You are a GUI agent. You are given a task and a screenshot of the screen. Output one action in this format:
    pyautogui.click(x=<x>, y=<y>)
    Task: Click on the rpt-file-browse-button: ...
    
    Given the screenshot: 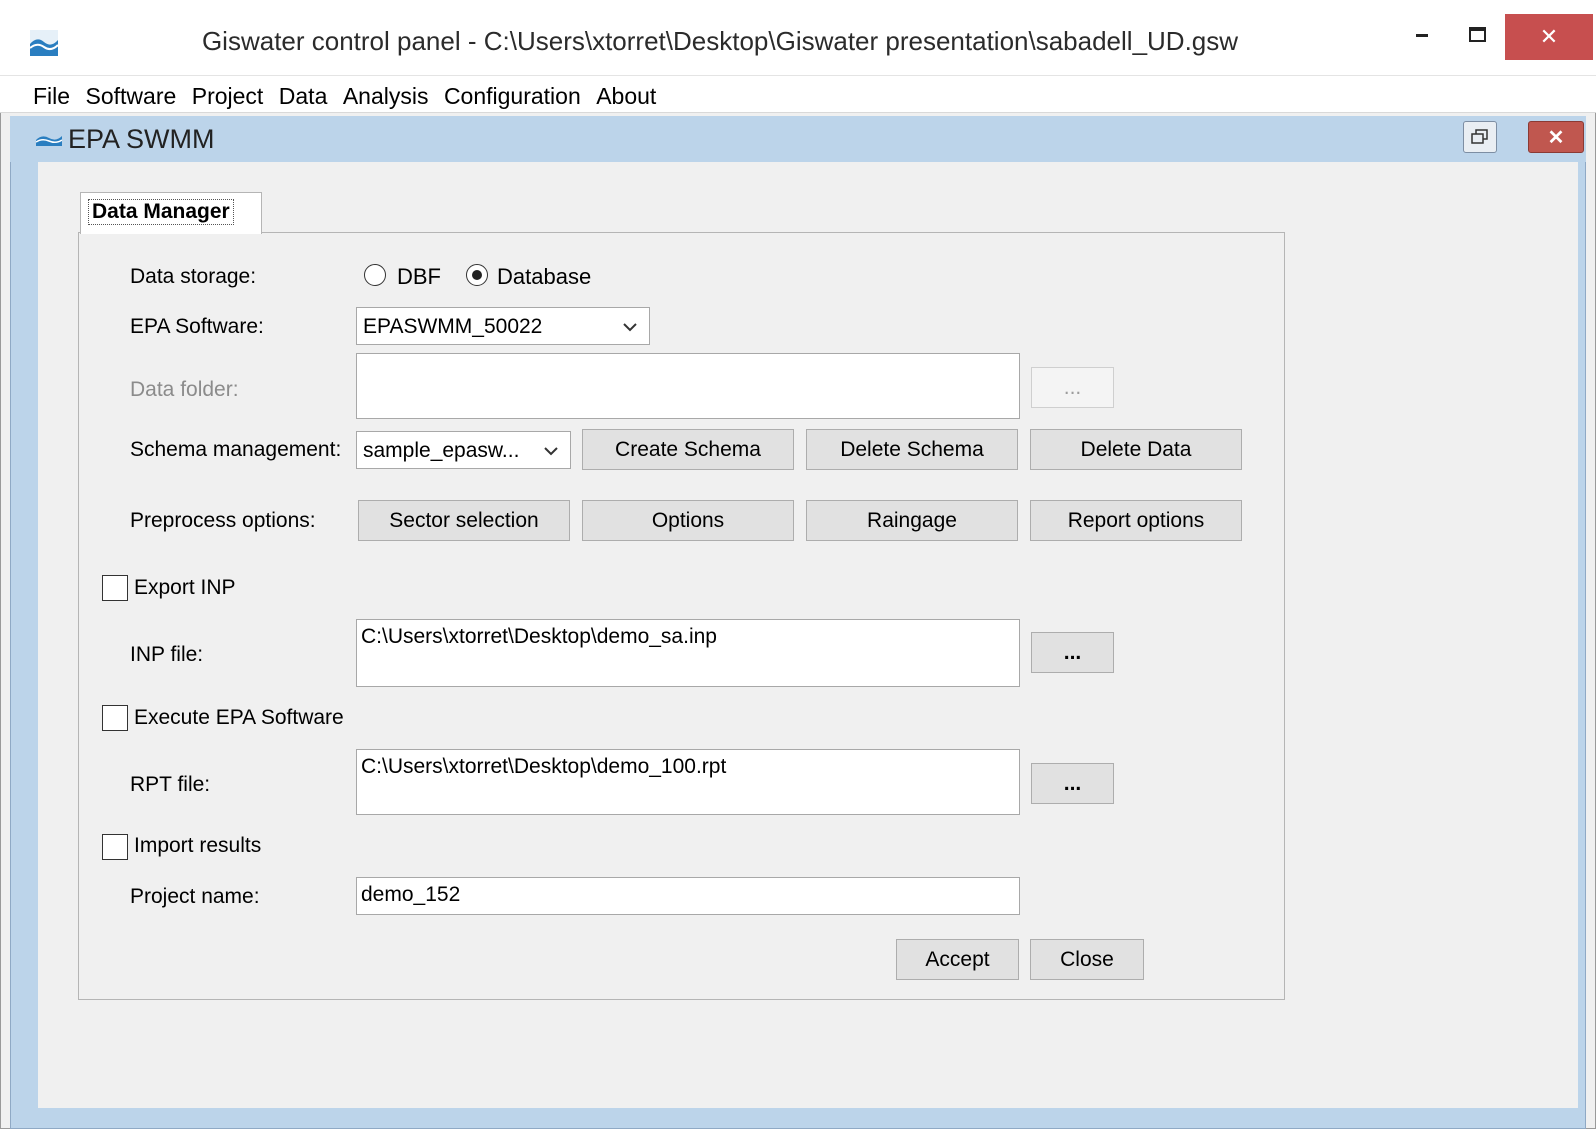 What is the action you would take?
    pyautogui.click(x=1072, y=783)
    